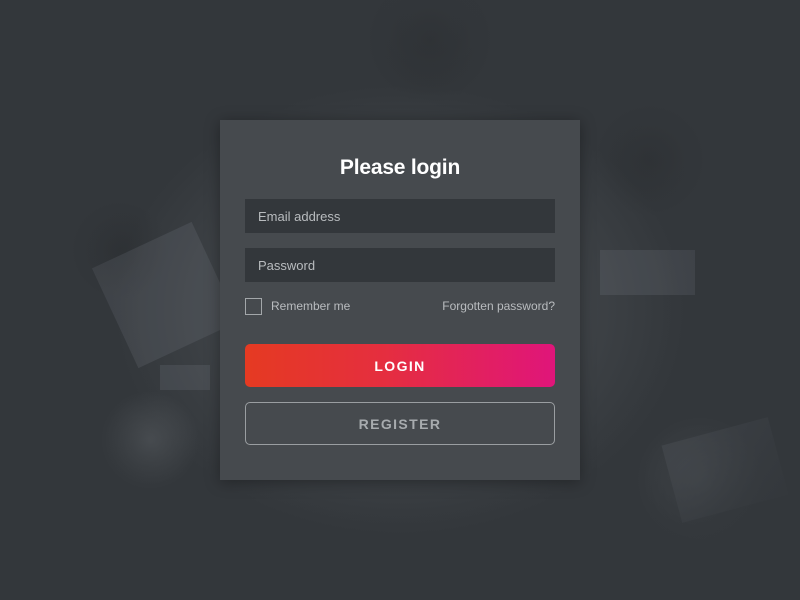 The height and width of the screenshot is (600, 800). Describe the element at coordinates (498, 306) in the screenshot. I see `forgotten-password-link: Forgotten password?` at that location.